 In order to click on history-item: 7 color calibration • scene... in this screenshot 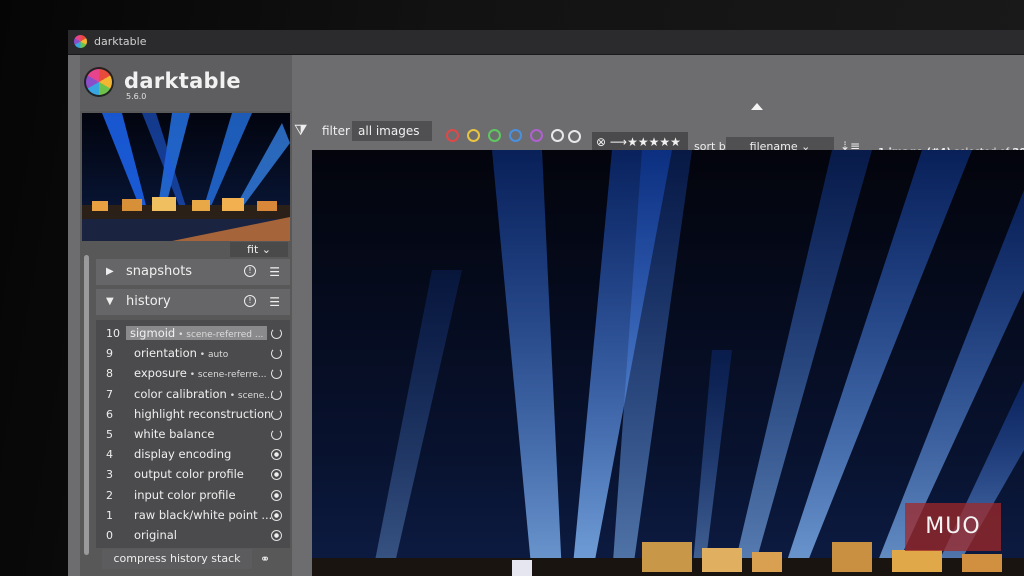, I will do `click(193, 395)`.